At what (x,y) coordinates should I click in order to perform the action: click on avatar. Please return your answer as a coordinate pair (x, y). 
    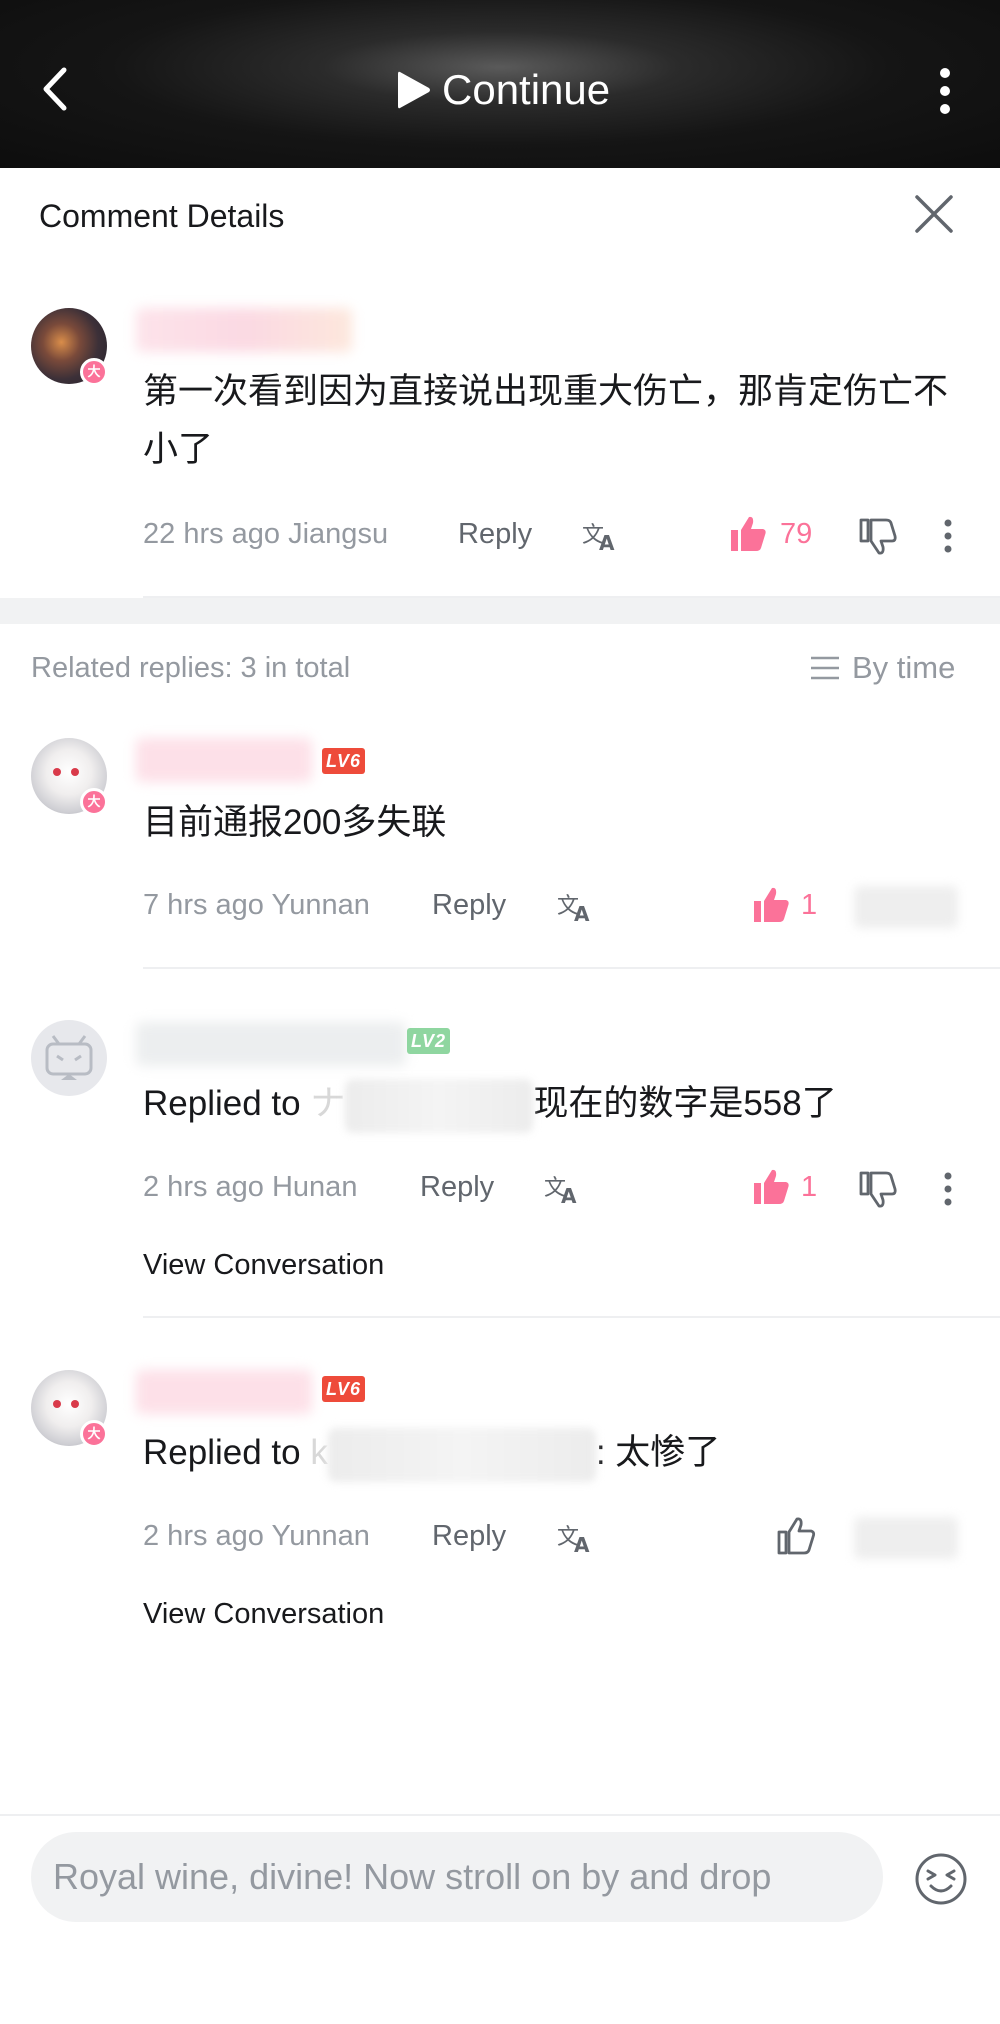
    Looking at the image, I should click on (69, 1058).